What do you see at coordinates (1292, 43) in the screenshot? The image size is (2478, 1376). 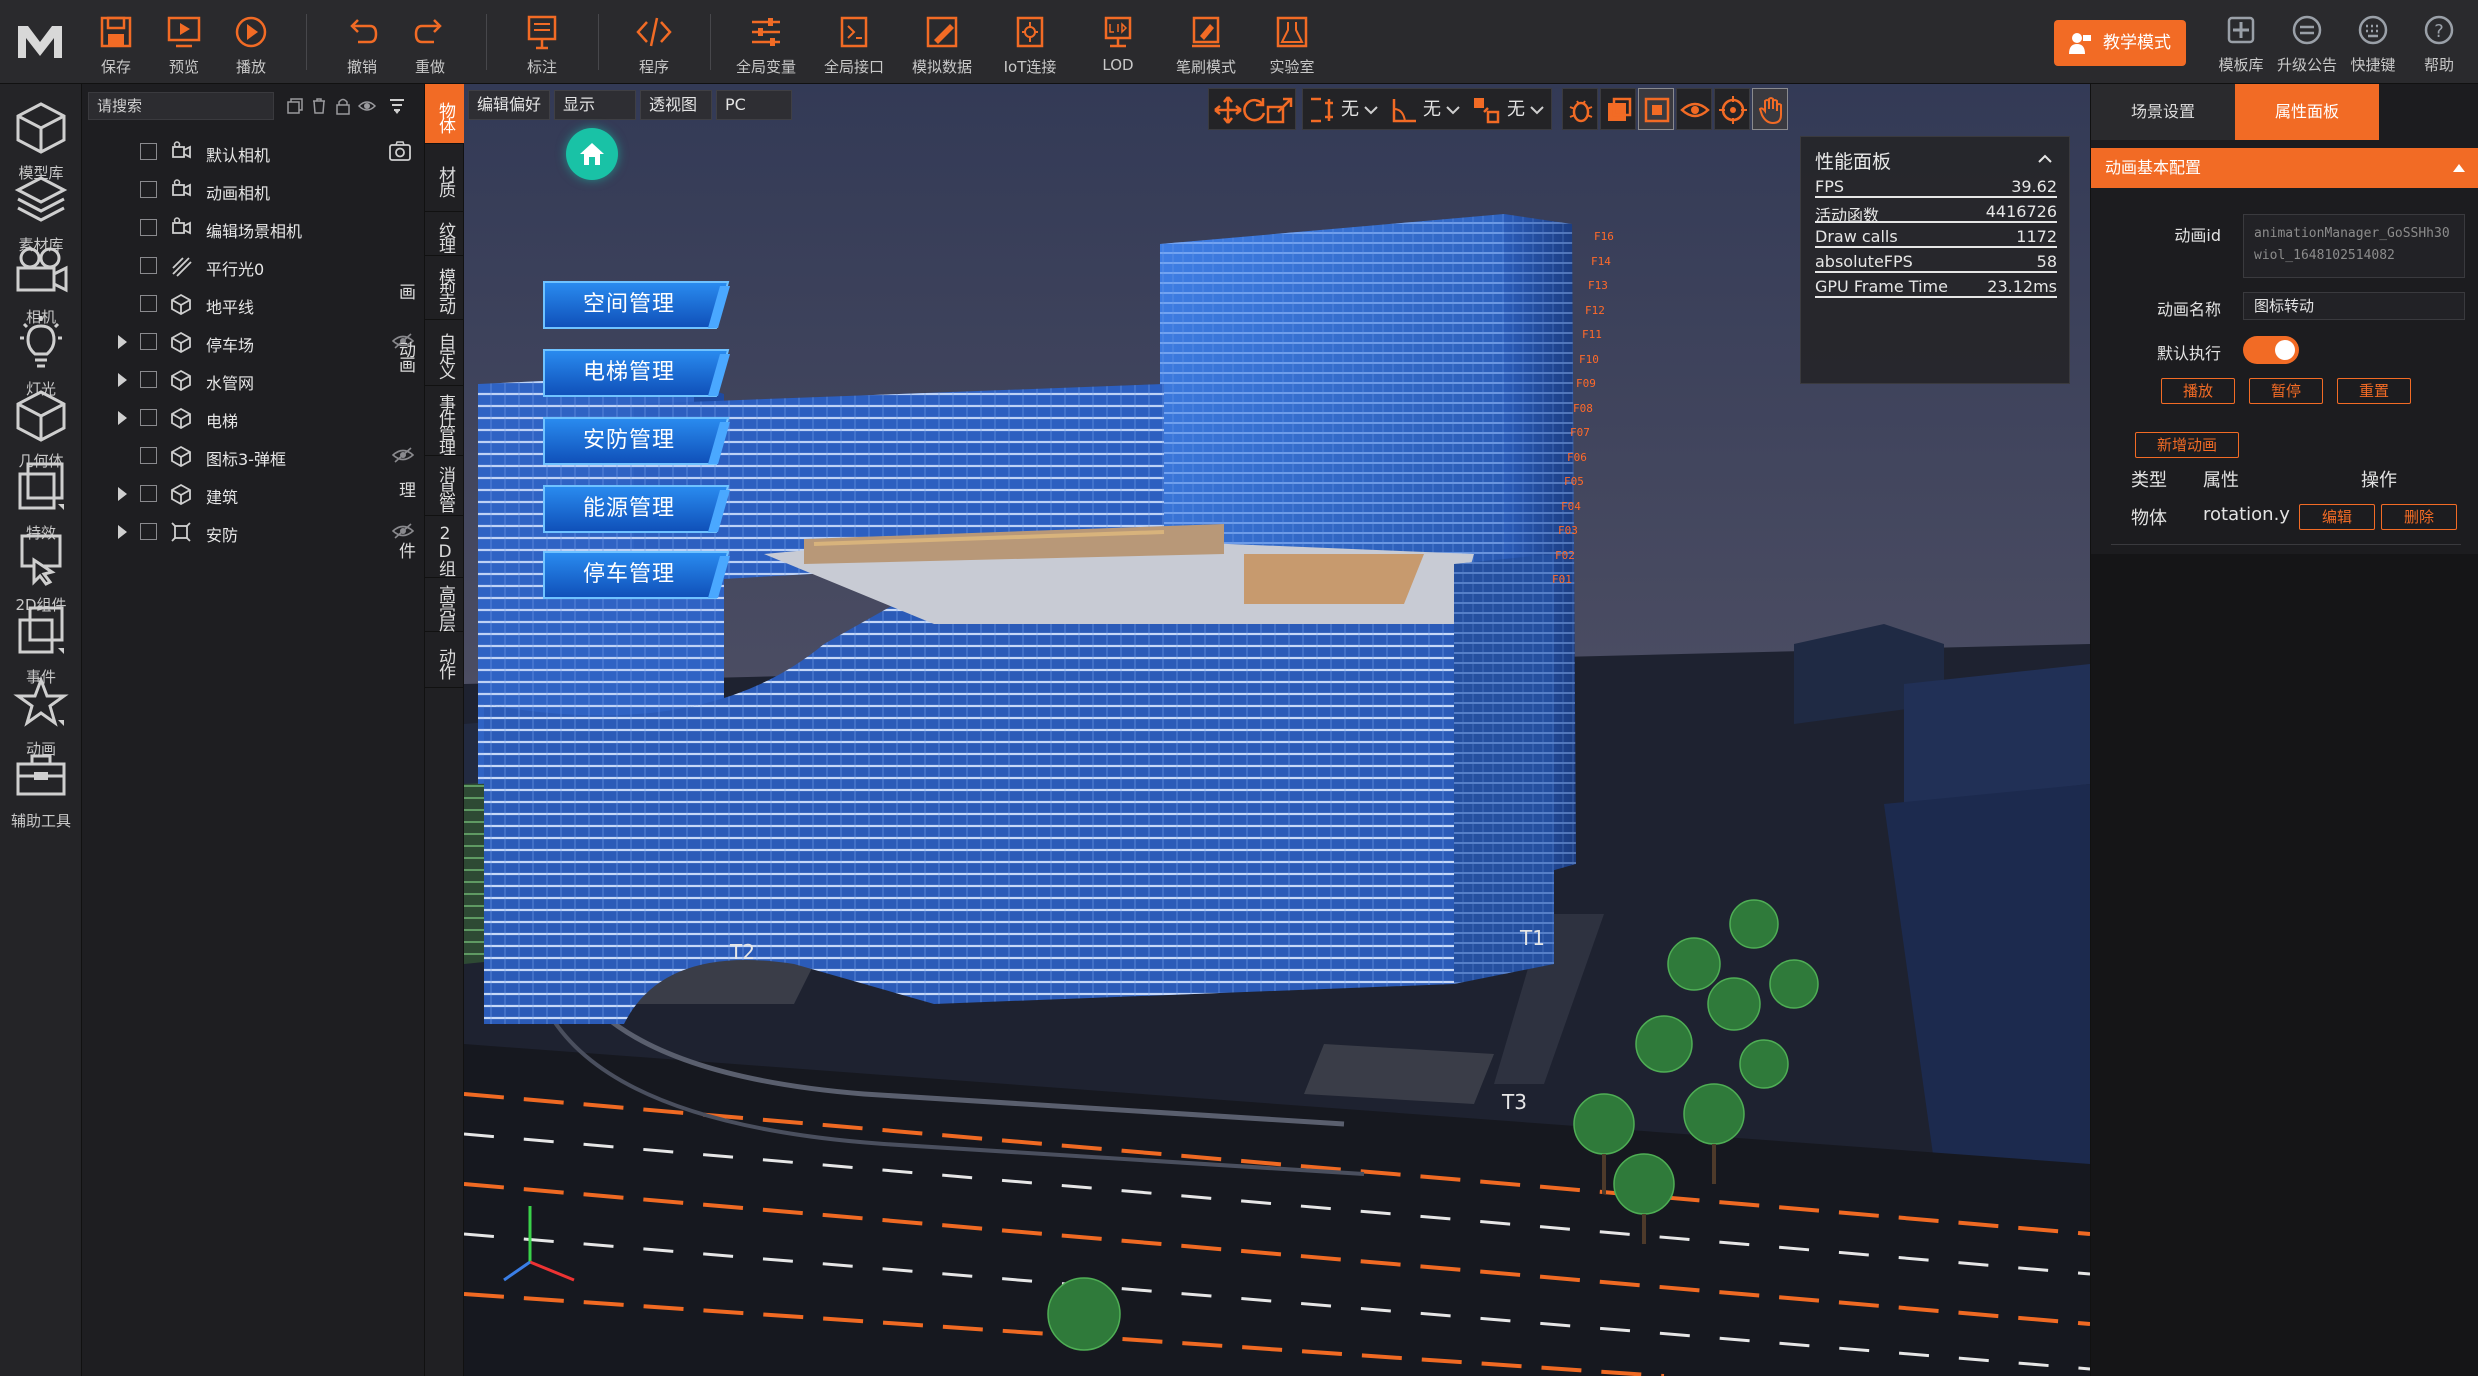 I see `lab-button: 实验室` at bounding box center [1292, 43].